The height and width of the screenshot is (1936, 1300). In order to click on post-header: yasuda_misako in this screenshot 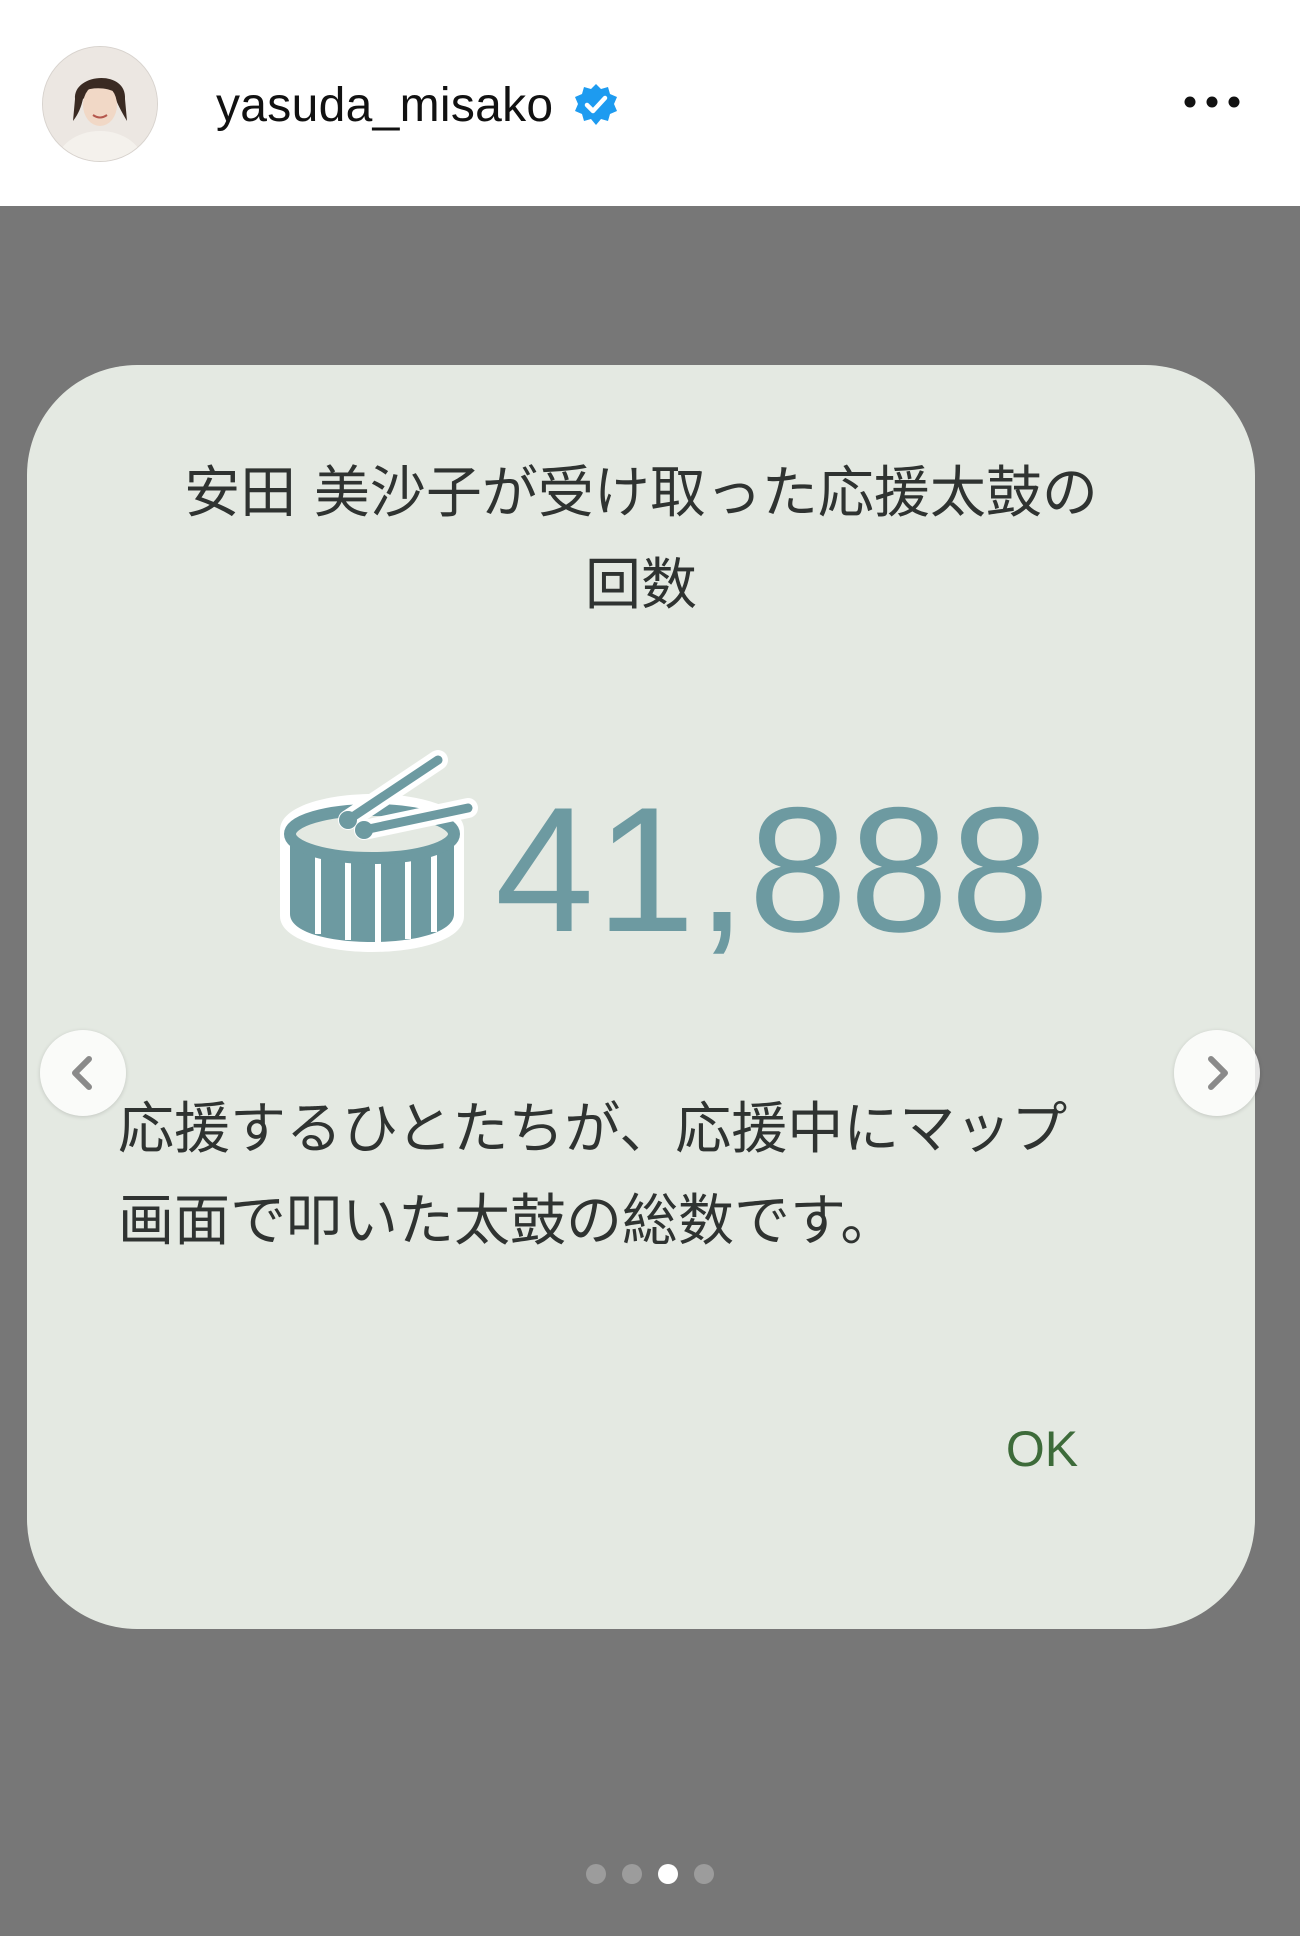, I will do `click(650, 103)`.